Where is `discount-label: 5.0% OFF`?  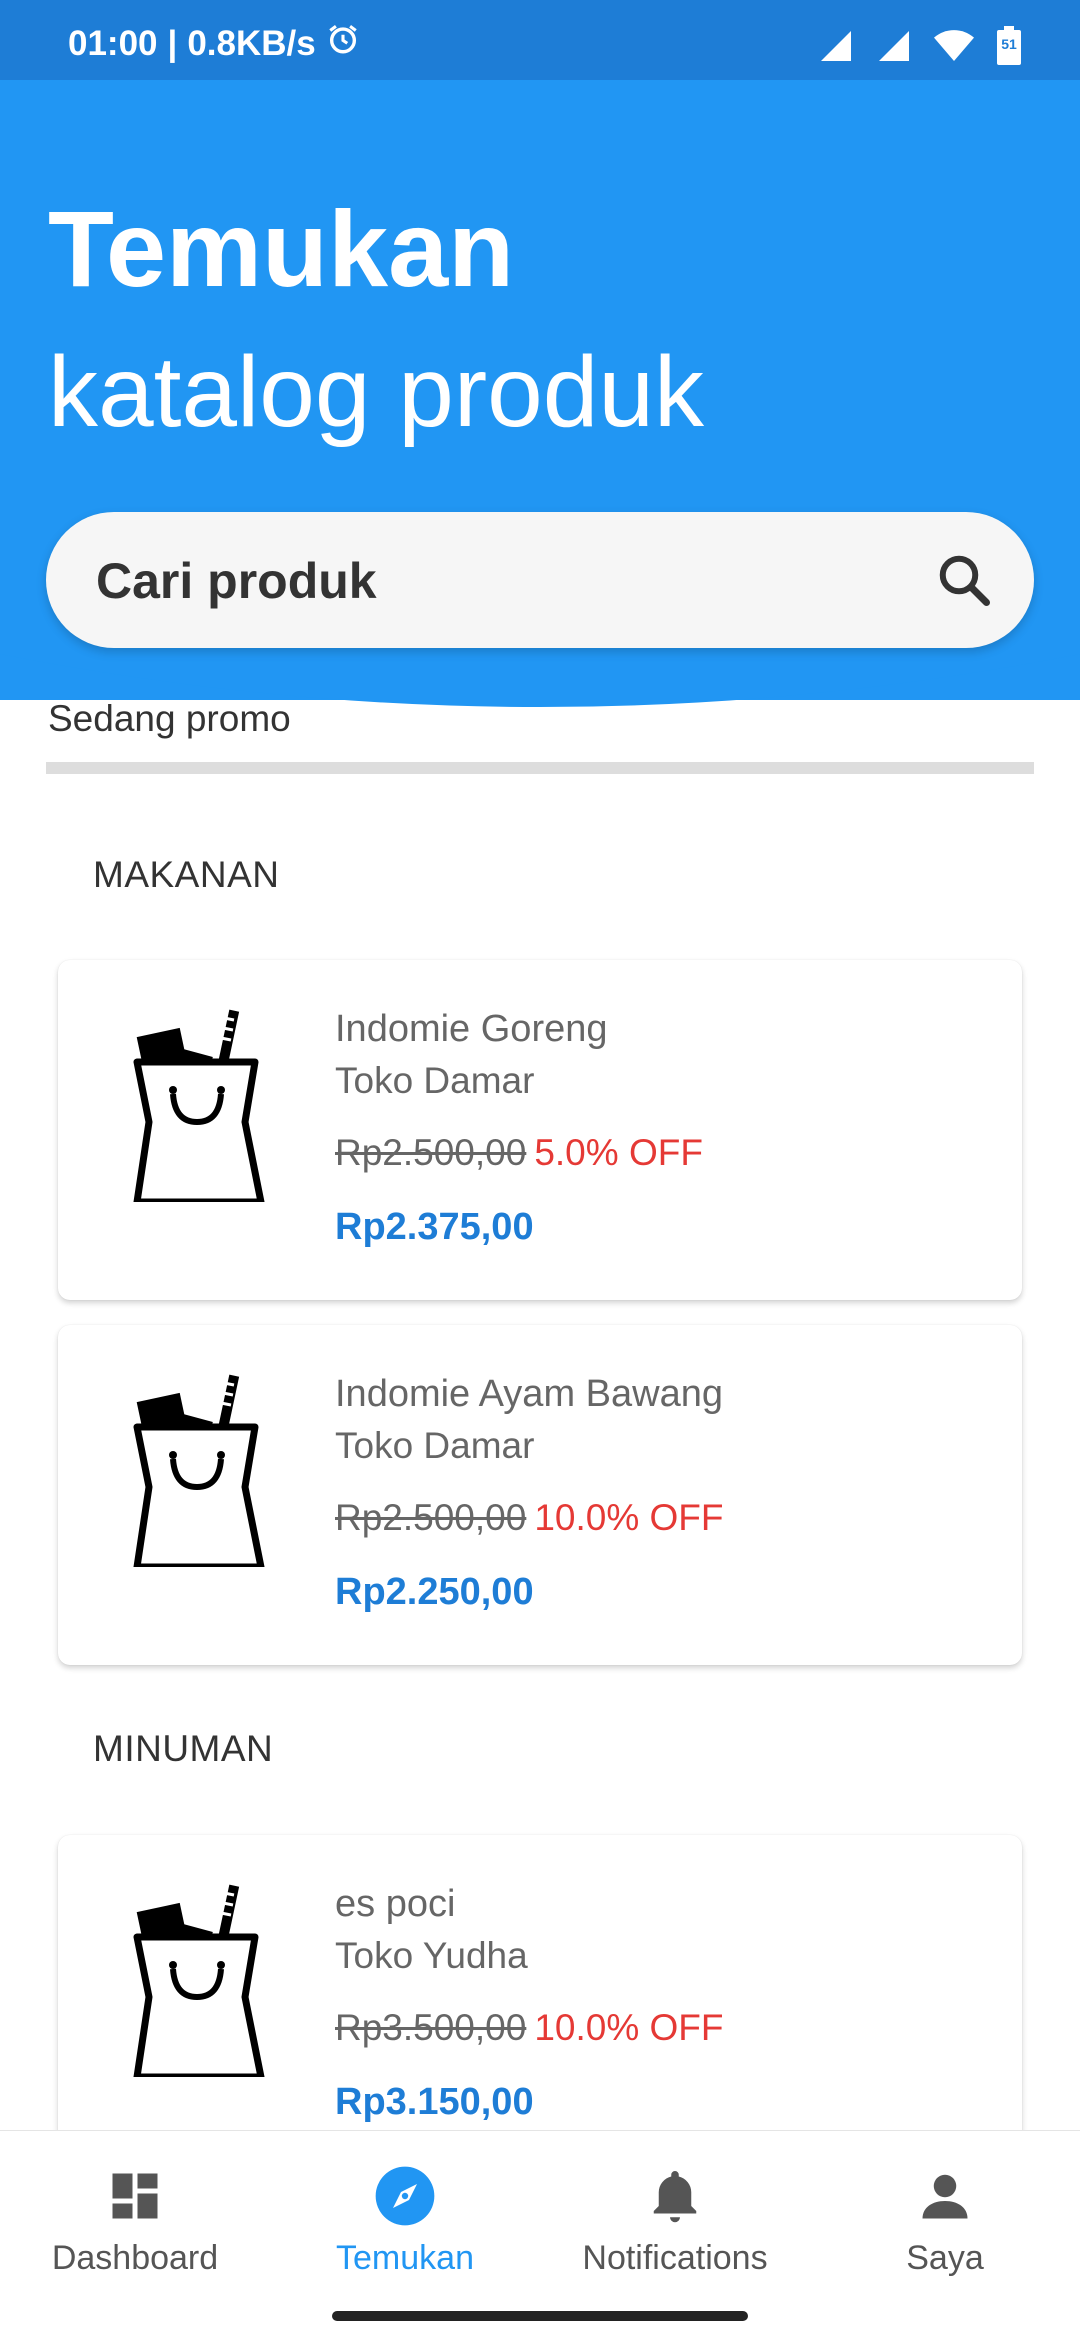 discount-label: 5.0% OFF is located at coordinates (618, 1152).